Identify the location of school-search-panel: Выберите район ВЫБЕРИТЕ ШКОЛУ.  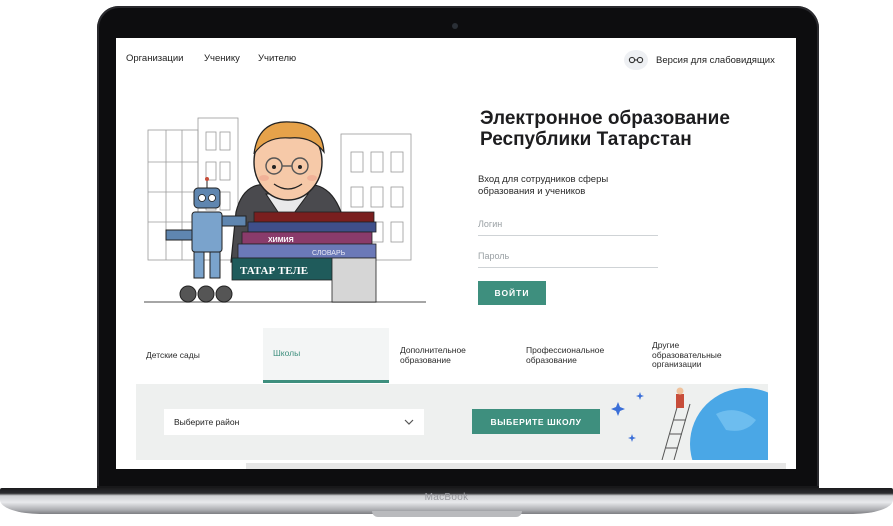
(452, 422).